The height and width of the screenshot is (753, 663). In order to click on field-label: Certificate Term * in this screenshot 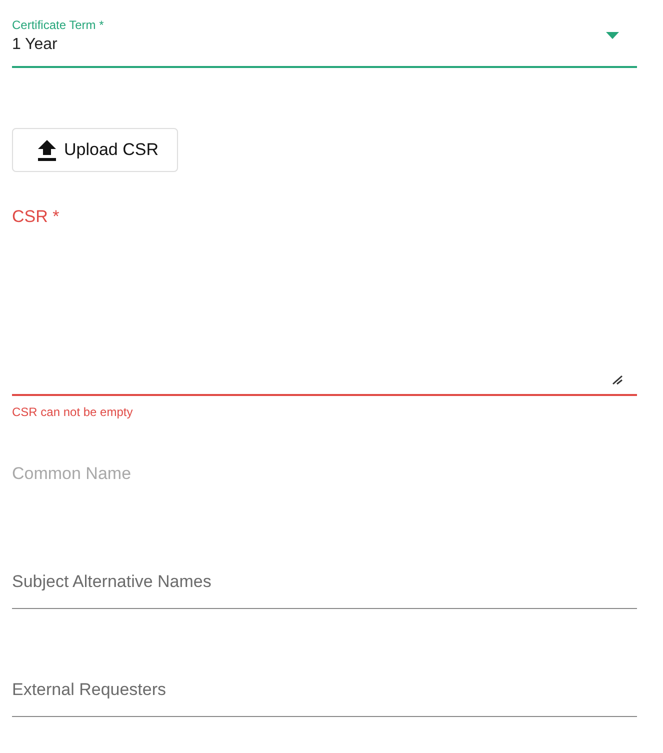, I will do `click(58, 25)`.